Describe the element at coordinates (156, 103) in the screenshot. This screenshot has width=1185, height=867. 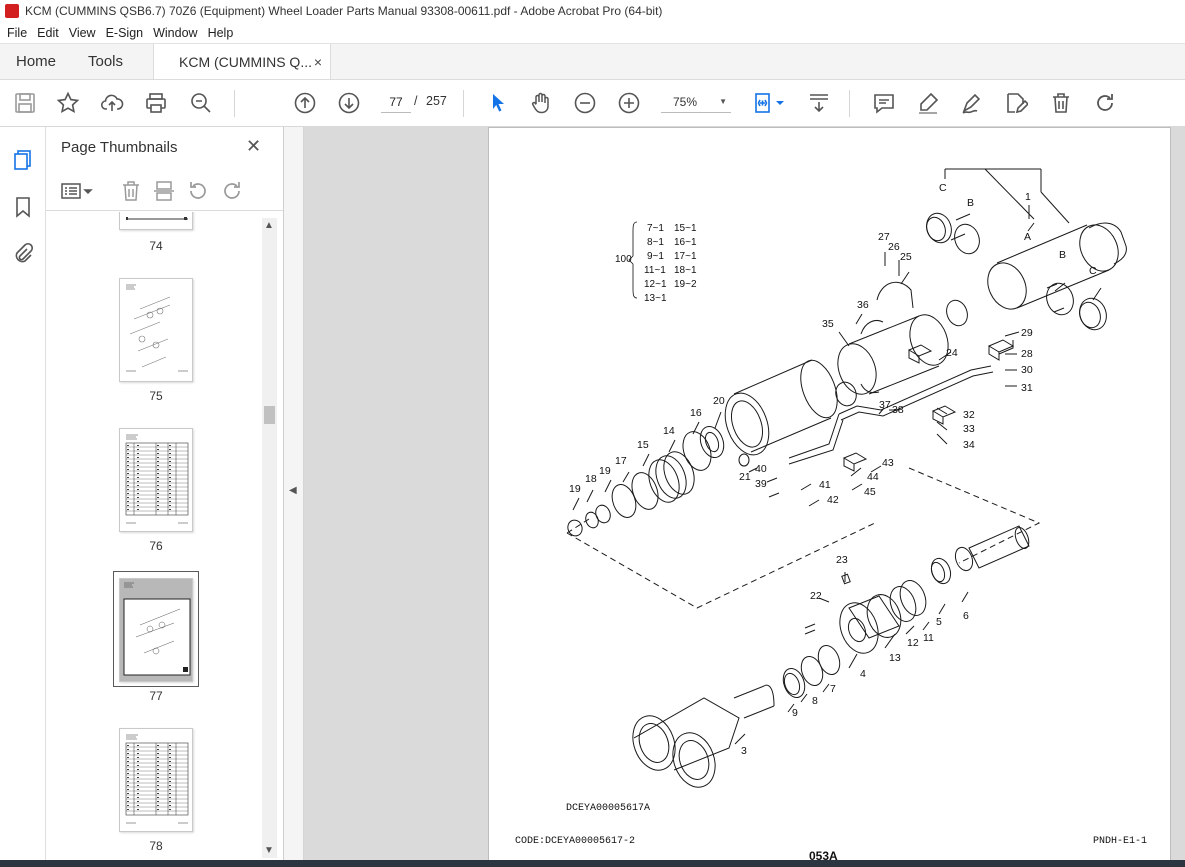
I see `print-icon` at that location.